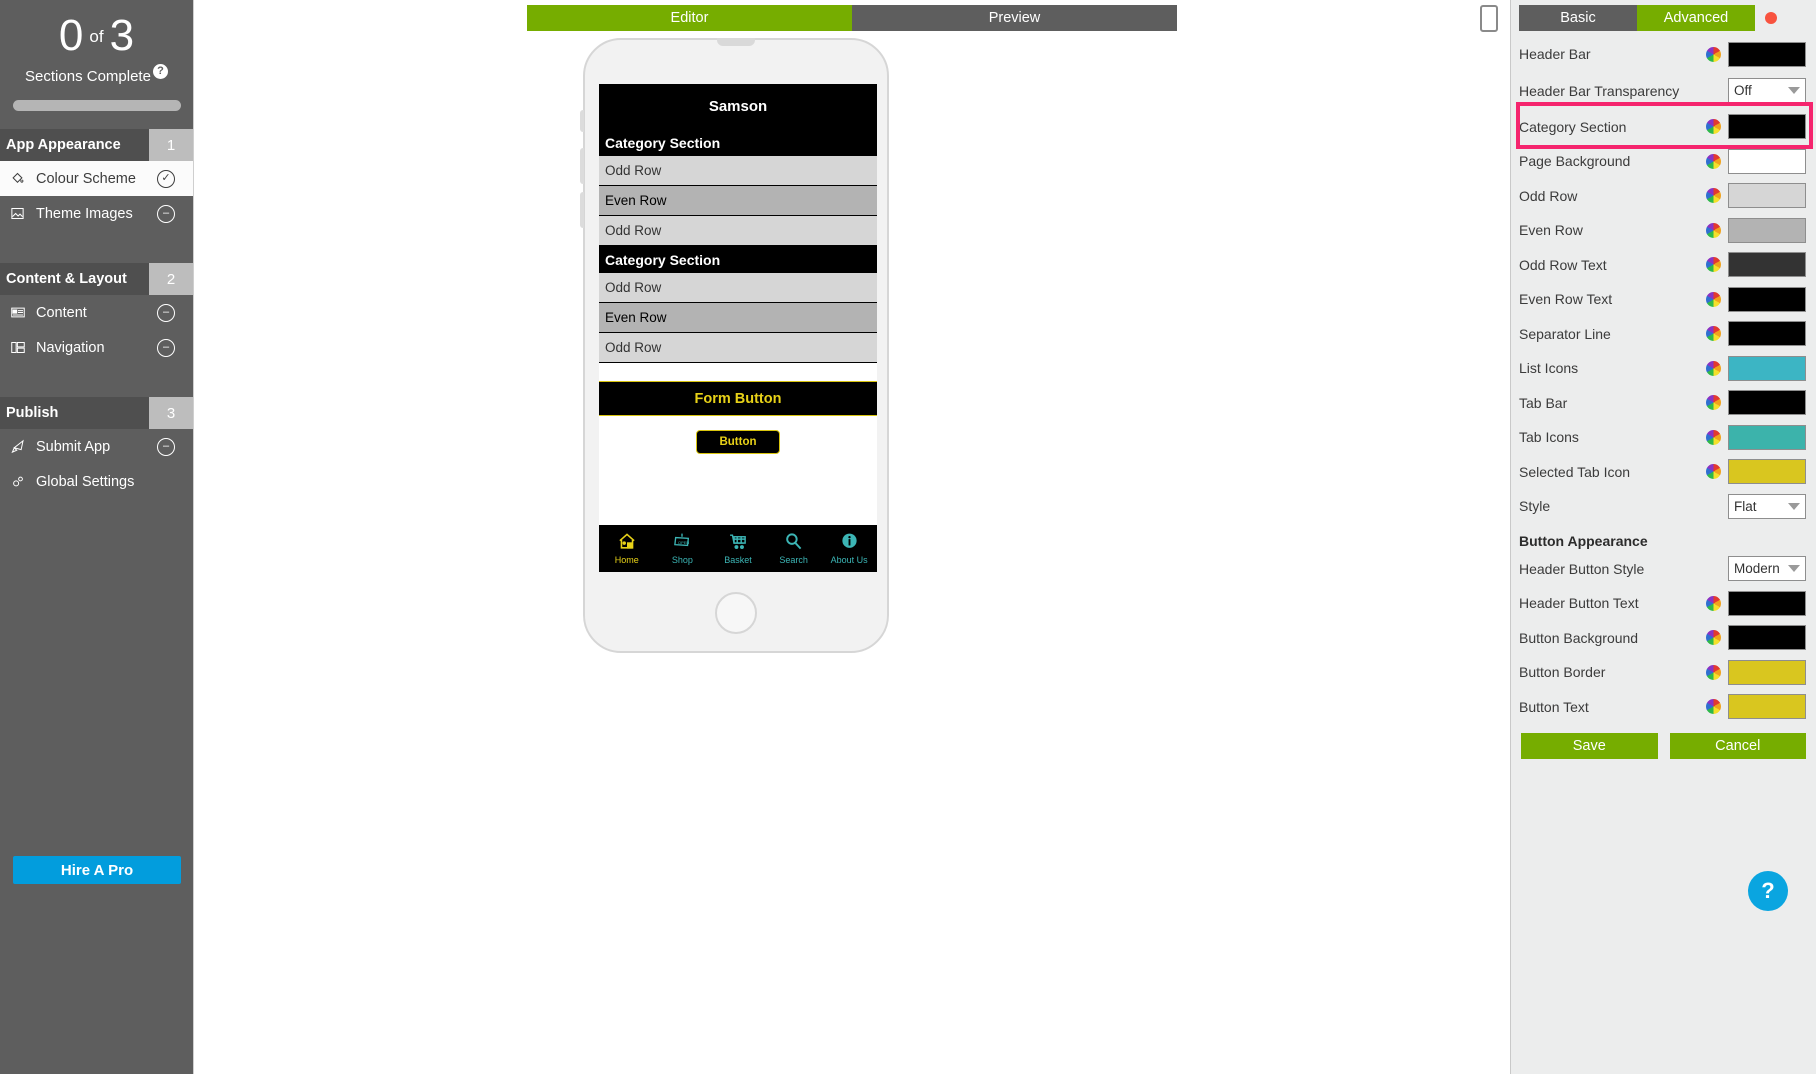 The image size is (1816, 1074). Describe the element at coordinates (1663, 437) in the screenshot. I see `setting-row-tab-icons: Tab Icons` at that location.